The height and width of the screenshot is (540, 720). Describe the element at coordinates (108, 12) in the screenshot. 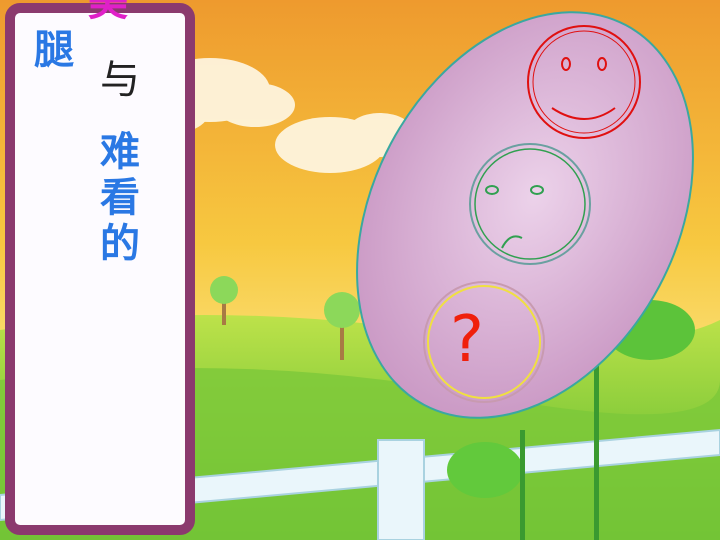

I see `magenta-heading-char: 美` at that location.